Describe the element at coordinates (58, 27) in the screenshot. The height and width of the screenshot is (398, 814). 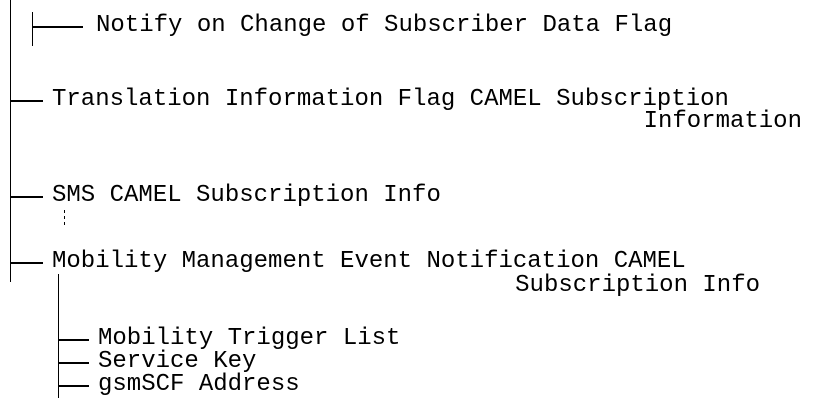
I see `notify-connector` at that location.